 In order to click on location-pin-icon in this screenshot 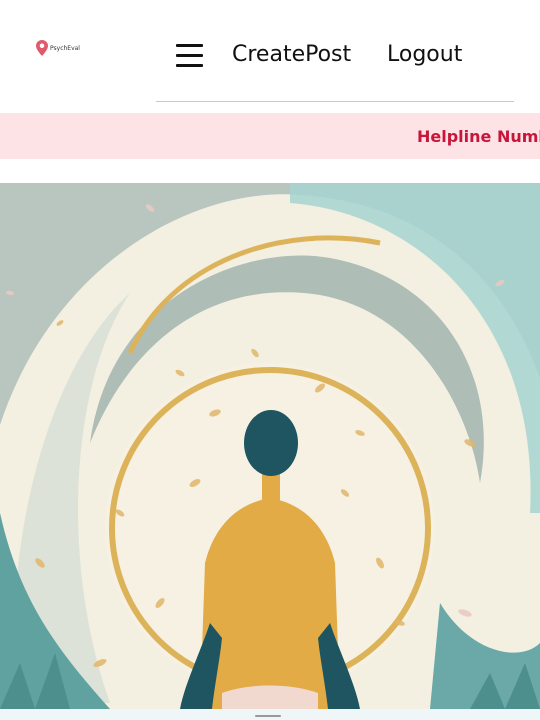, I will do `click(42, 48)`.